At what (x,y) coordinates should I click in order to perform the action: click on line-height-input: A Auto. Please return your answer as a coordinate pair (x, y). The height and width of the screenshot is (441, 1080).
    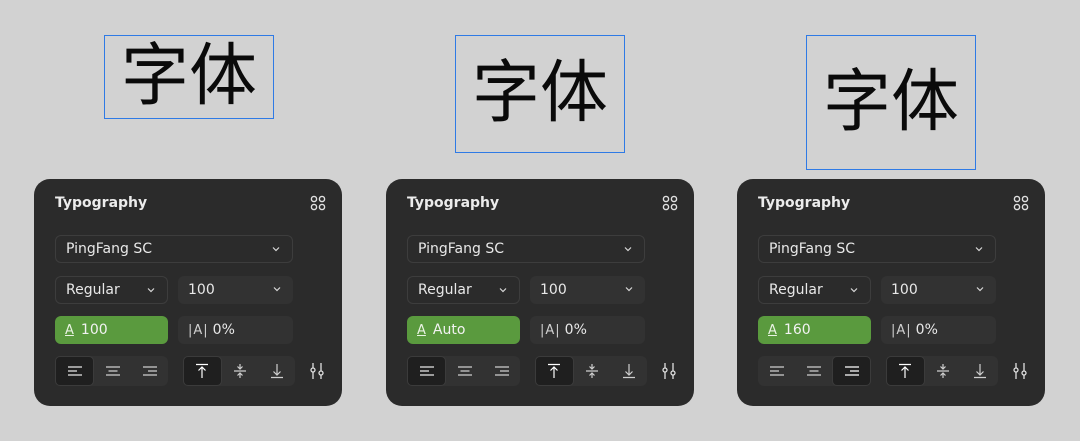
    Looking at the image, I should click on (463, 330).